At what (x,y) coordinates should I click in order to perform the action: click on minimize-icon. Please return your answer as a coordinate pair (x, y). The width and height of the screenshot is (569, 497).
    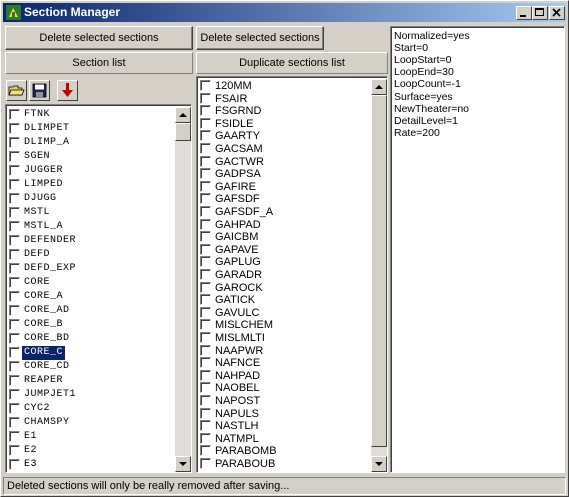
    Looking at the image, I should click on (523, 16).